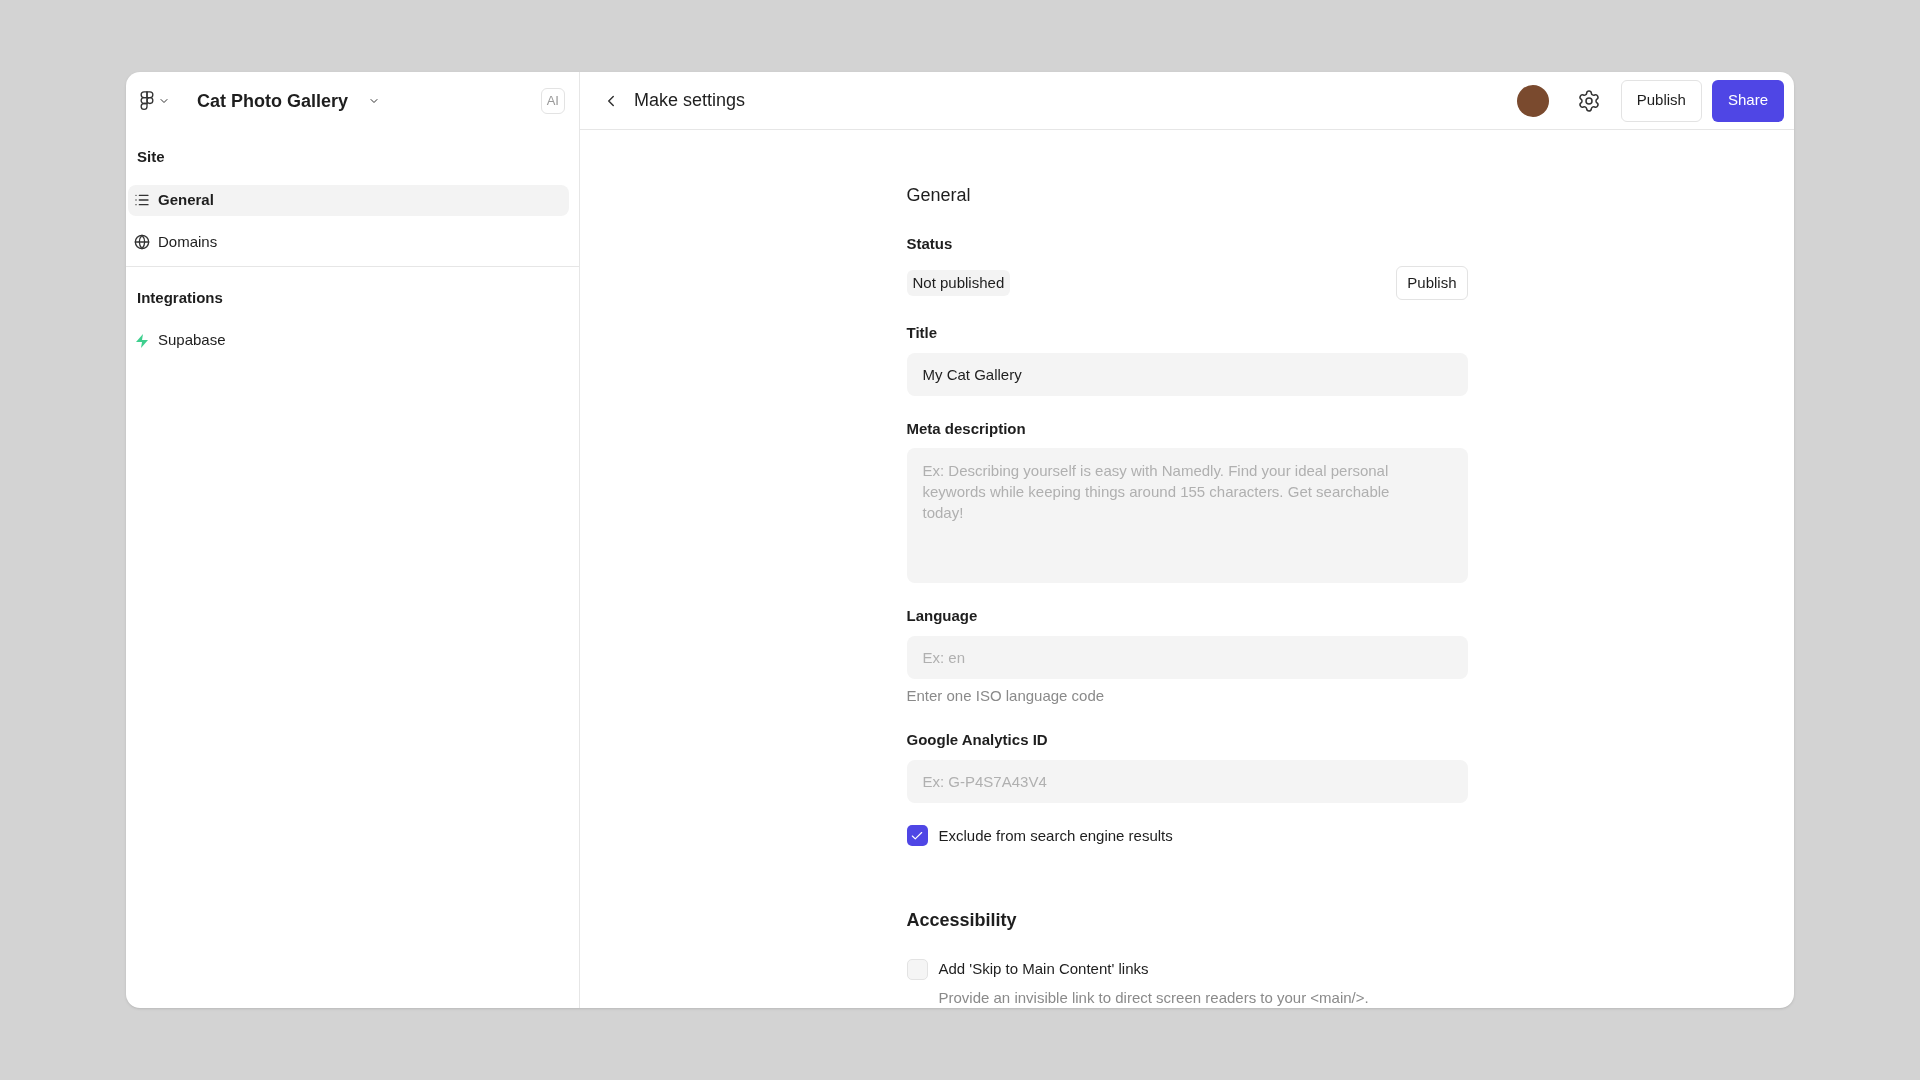  I want to click on section-heading: Accessibility, so click(962, 920).